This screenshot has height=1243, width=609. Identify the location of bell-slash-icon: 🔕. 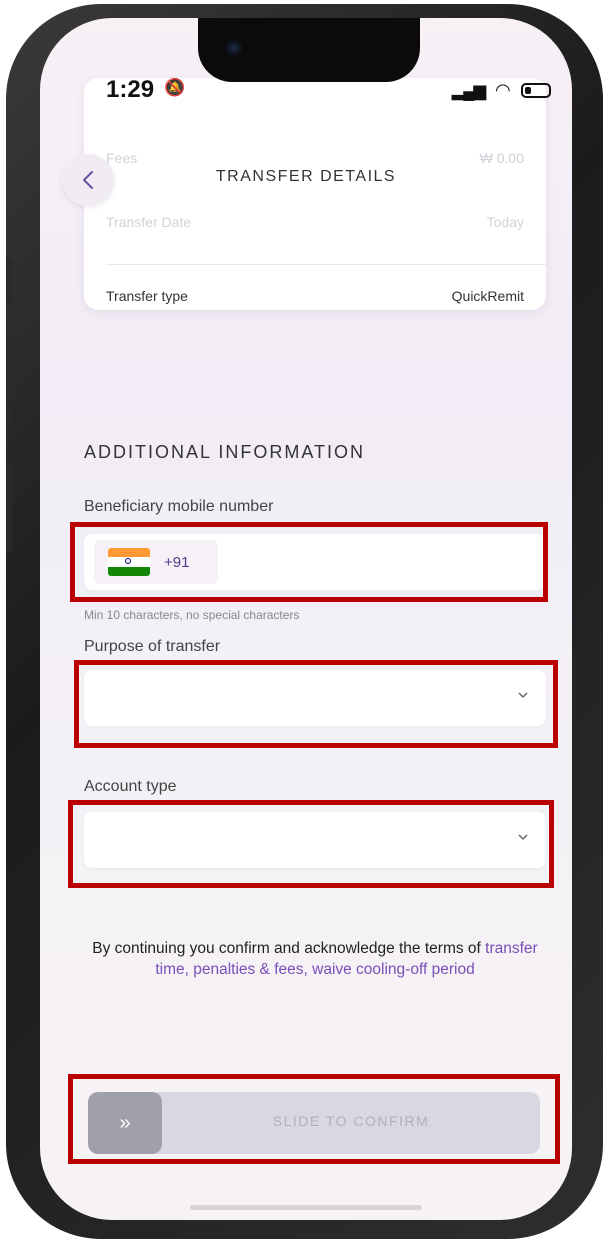
(175, 87).